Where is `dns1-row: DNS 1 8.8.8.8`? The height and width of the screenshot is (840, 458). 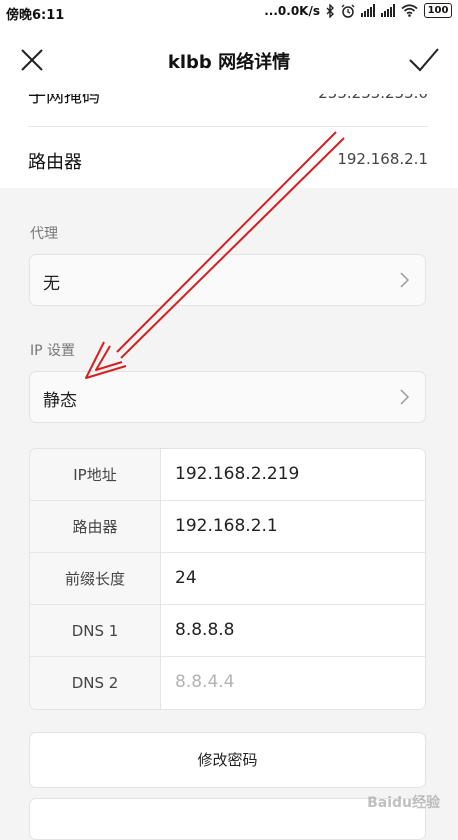
dns1-row: DNS 1 8.8.8.8 is located at coordinates (227, 631).